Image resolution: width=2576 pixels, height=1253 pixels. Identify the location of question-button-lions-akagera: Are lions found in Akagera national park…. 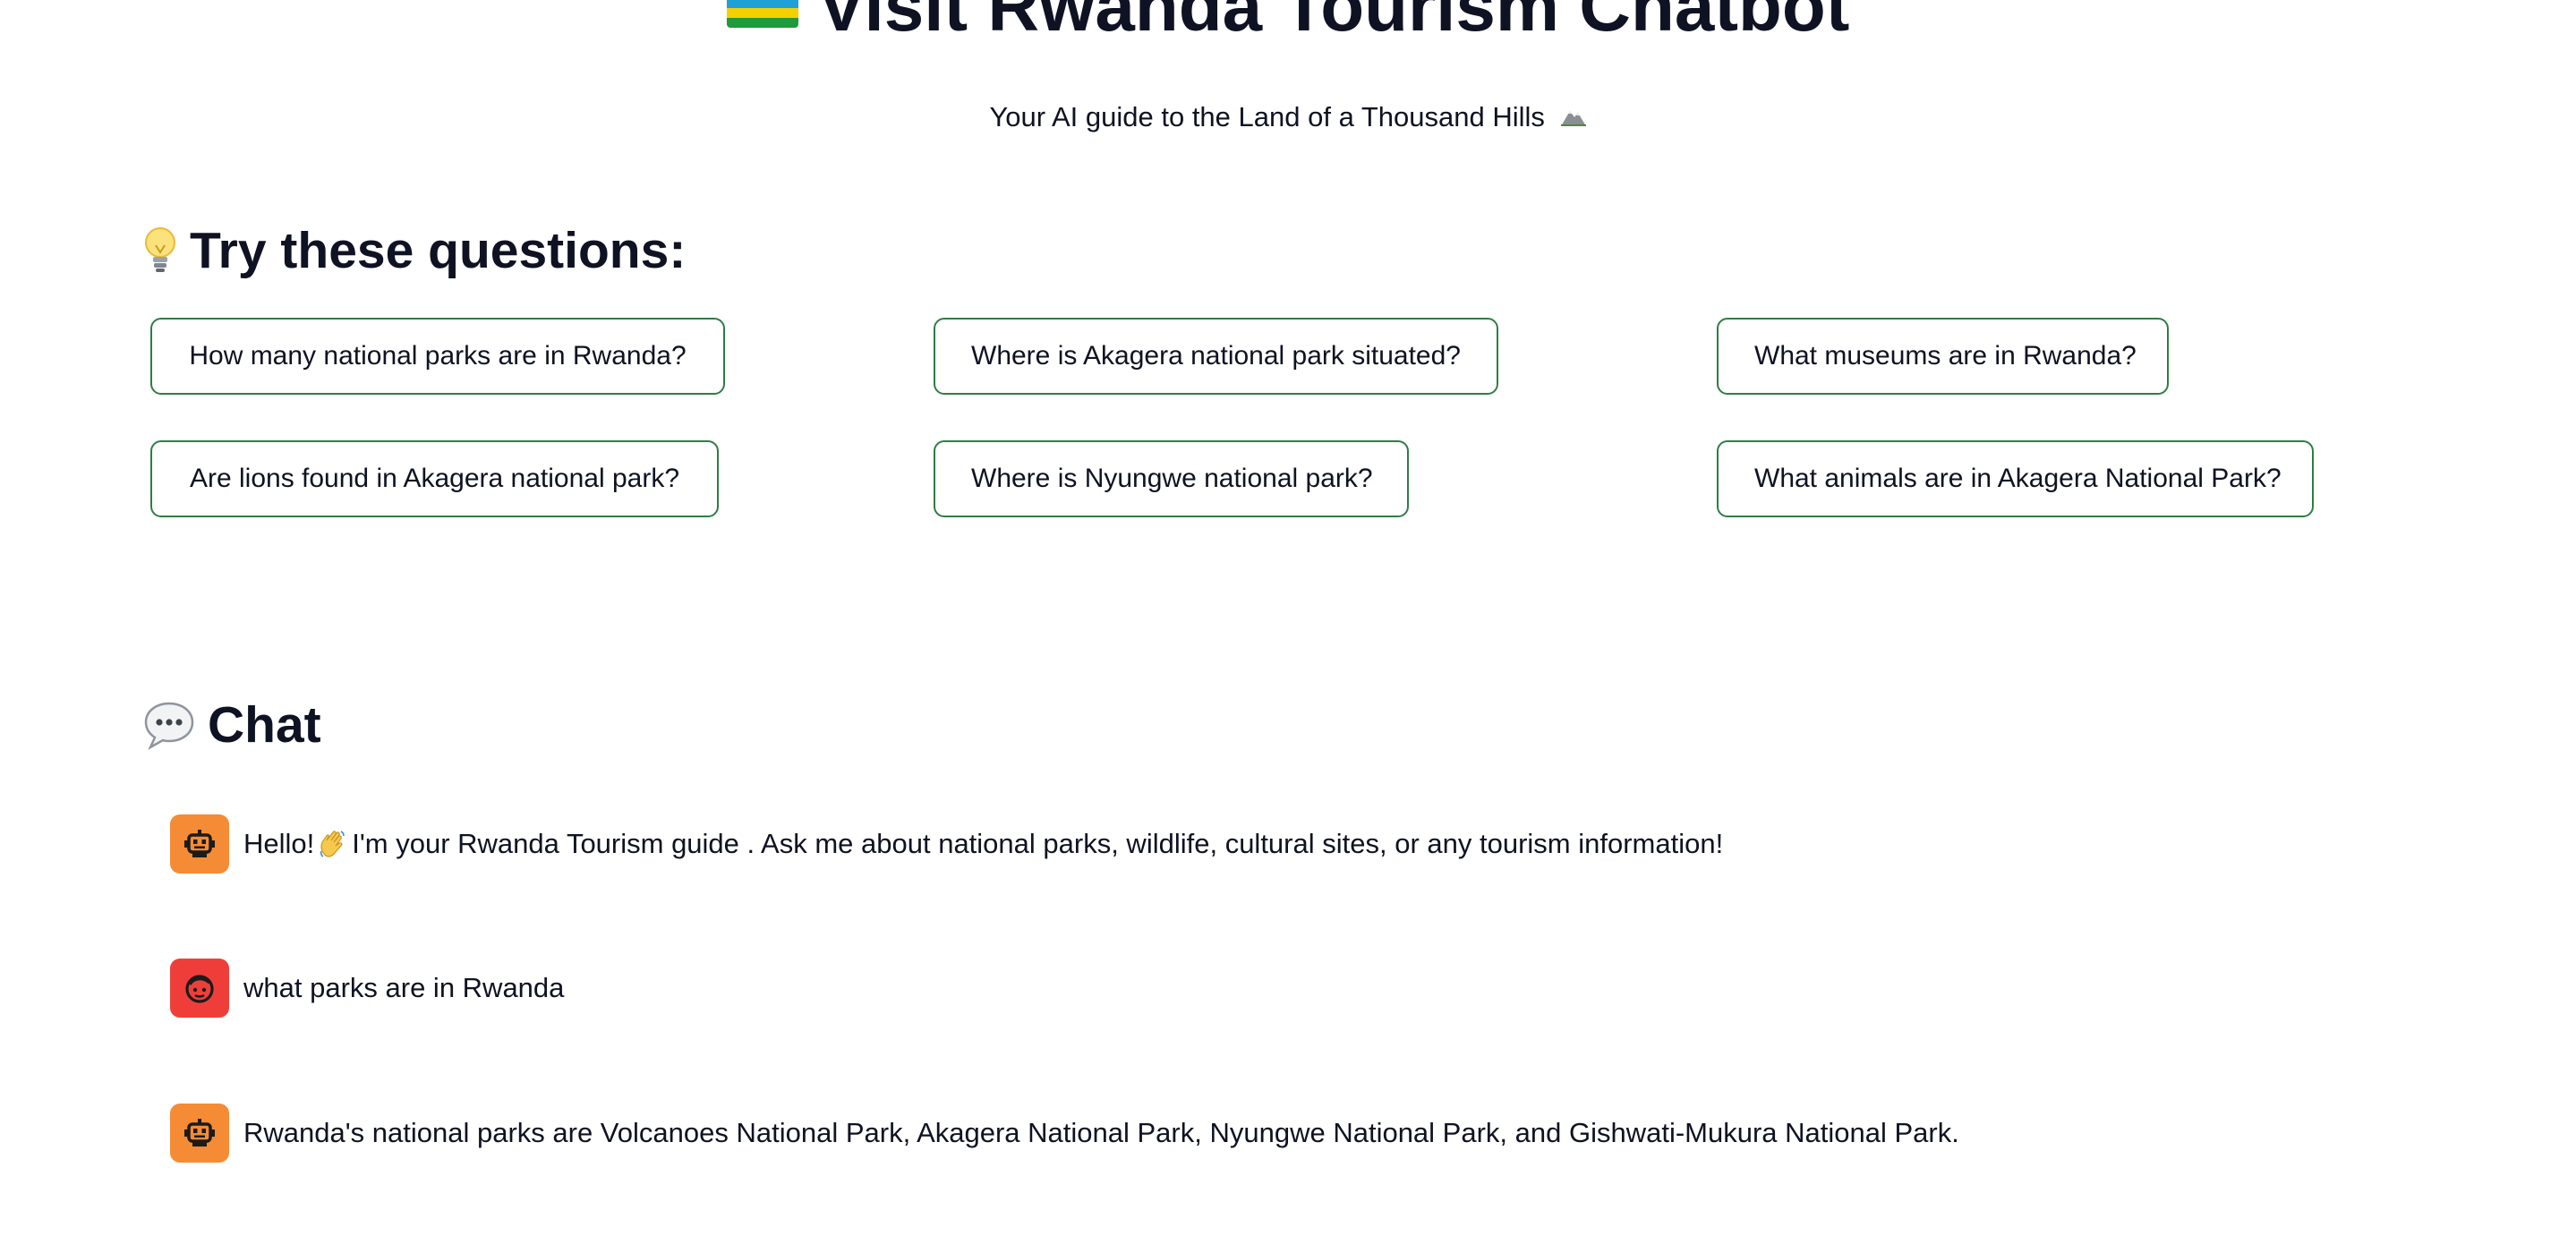
(434, 478).